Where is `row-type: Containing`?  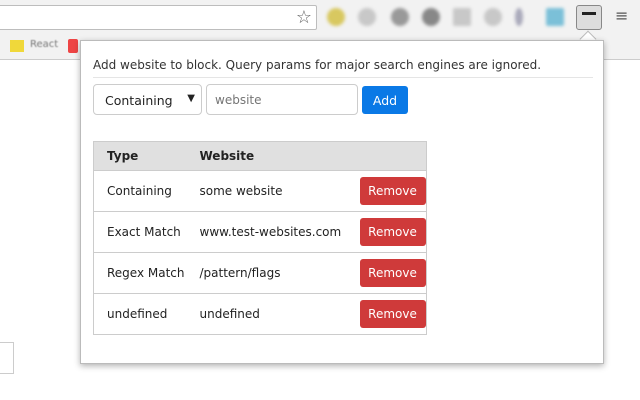 row-type: Containing is located at coordinates (140, 191).